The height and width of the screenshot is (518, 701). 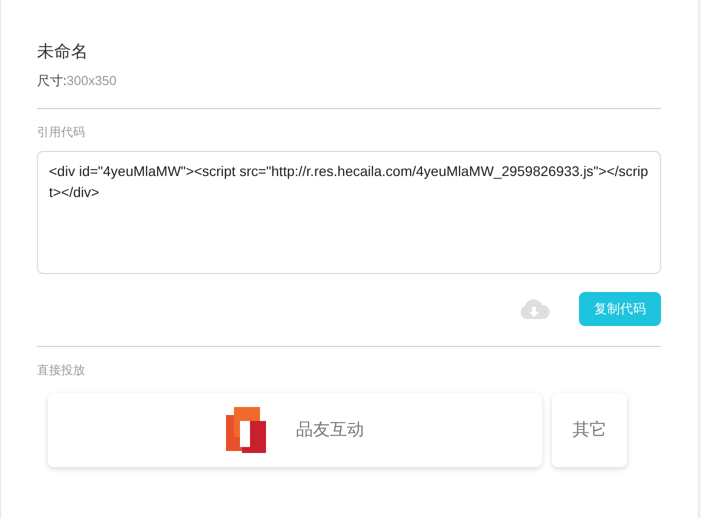 What do you see at coordinates (63, 52) in the screenshot?
I see `item-title: 未命名` at bounding box center [63, 52].